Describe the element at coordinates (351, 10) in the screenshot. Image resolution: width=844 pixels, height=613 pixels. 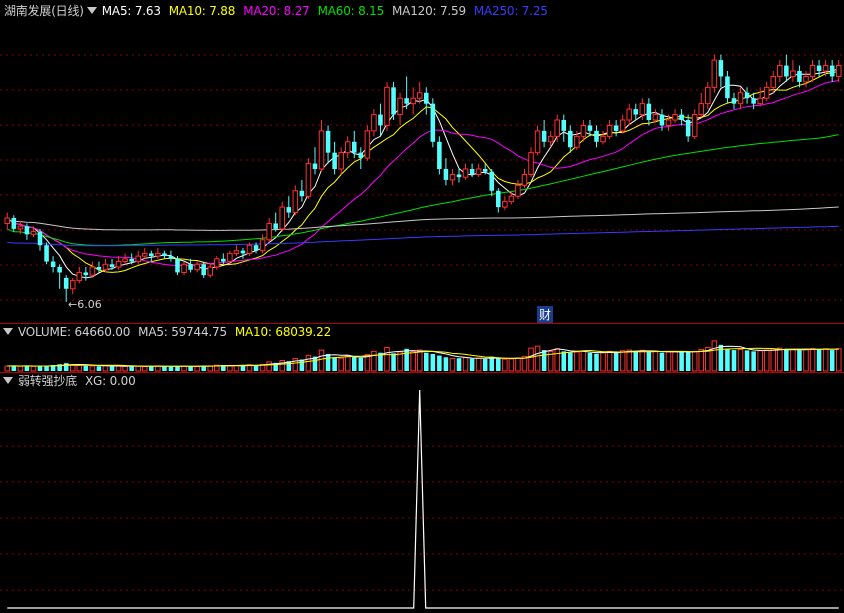
I see `ma60-label: MA60: 8.15` at that location.